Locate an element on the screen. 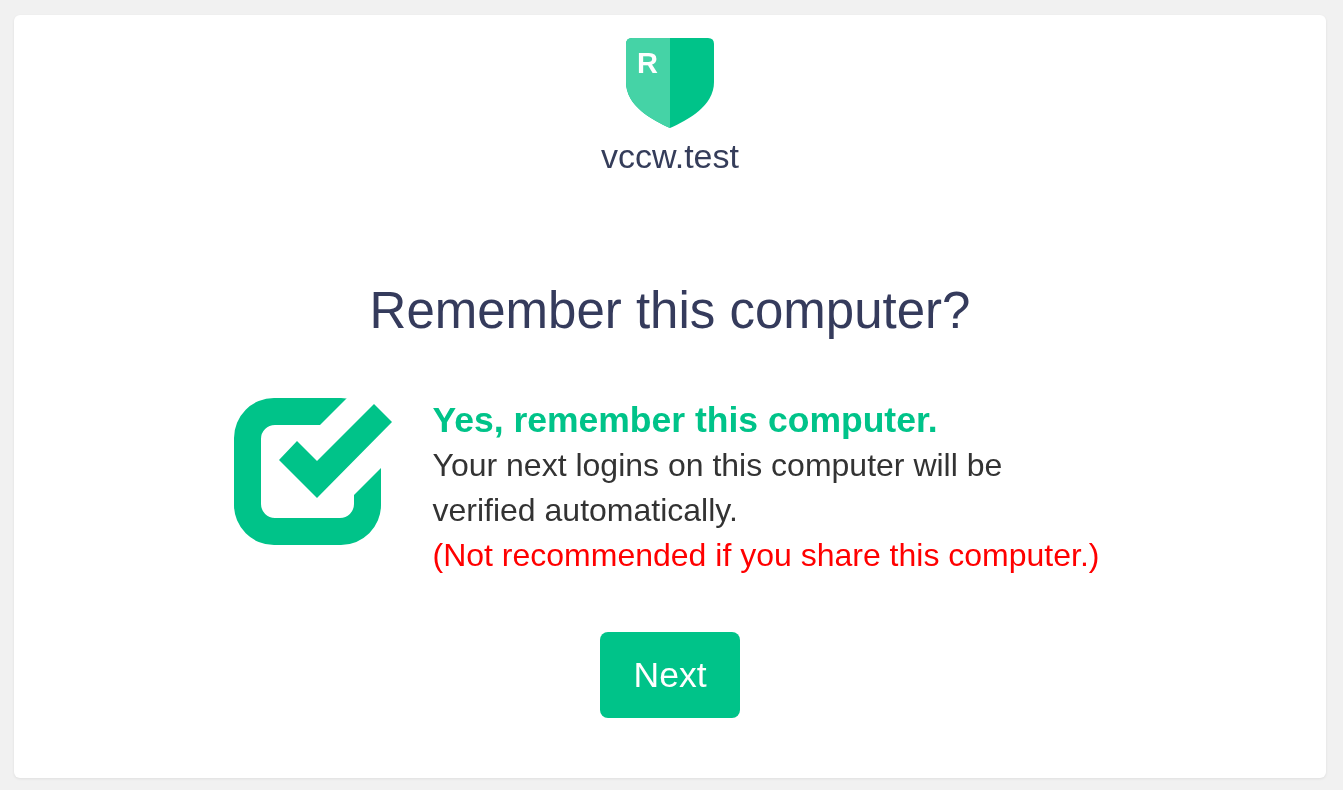  next-button: Next is located at coordinates (670, 675).